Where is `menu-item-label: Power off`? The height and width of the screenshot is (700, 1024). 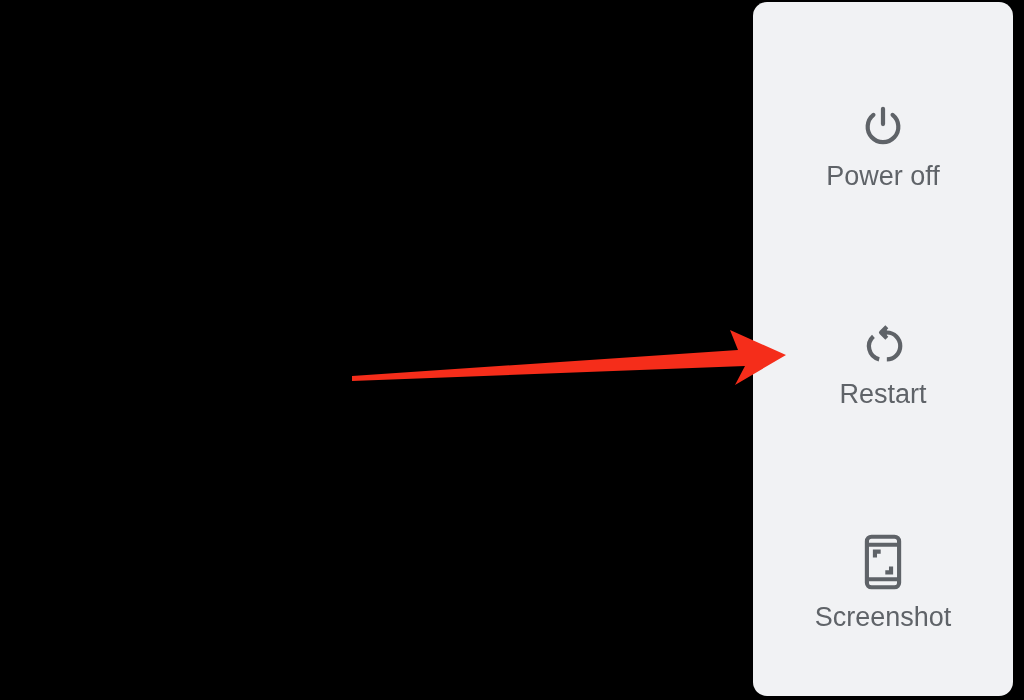
menu-item-label: Power off is located at coordinates (883, 176).